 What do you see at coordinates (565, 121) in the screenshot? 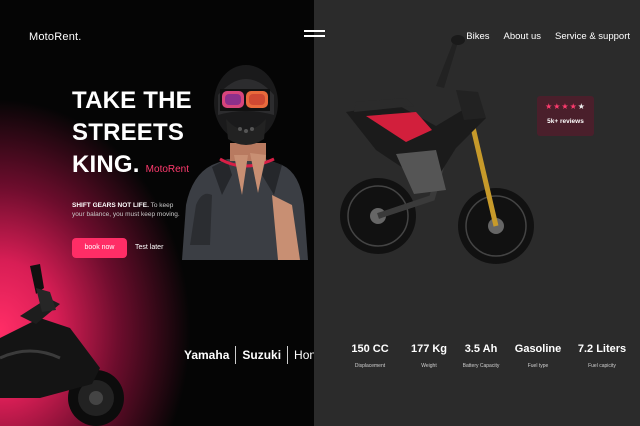
I see `review-count: 5k+ reviews` at bounding box center [565, 121].